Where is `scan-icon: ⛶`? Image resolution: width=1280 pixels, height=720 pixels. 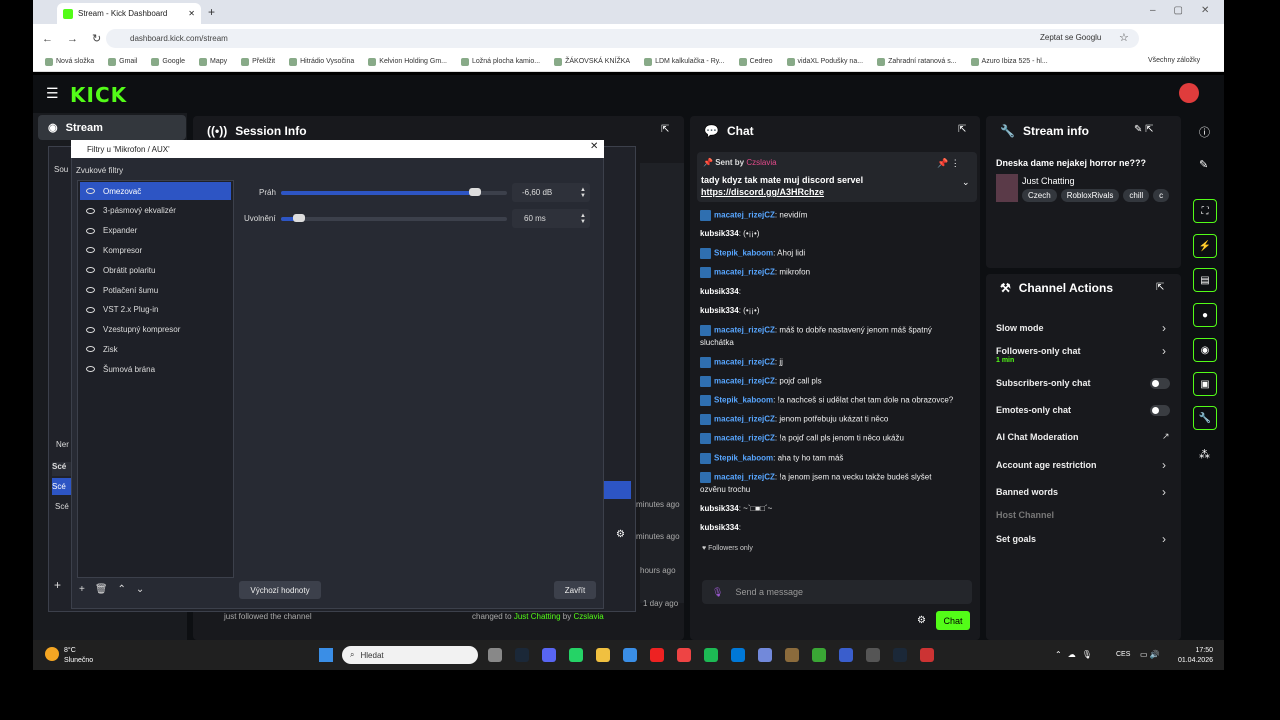 scan-icon: ⛶ is located at coordinates (1205, 211).